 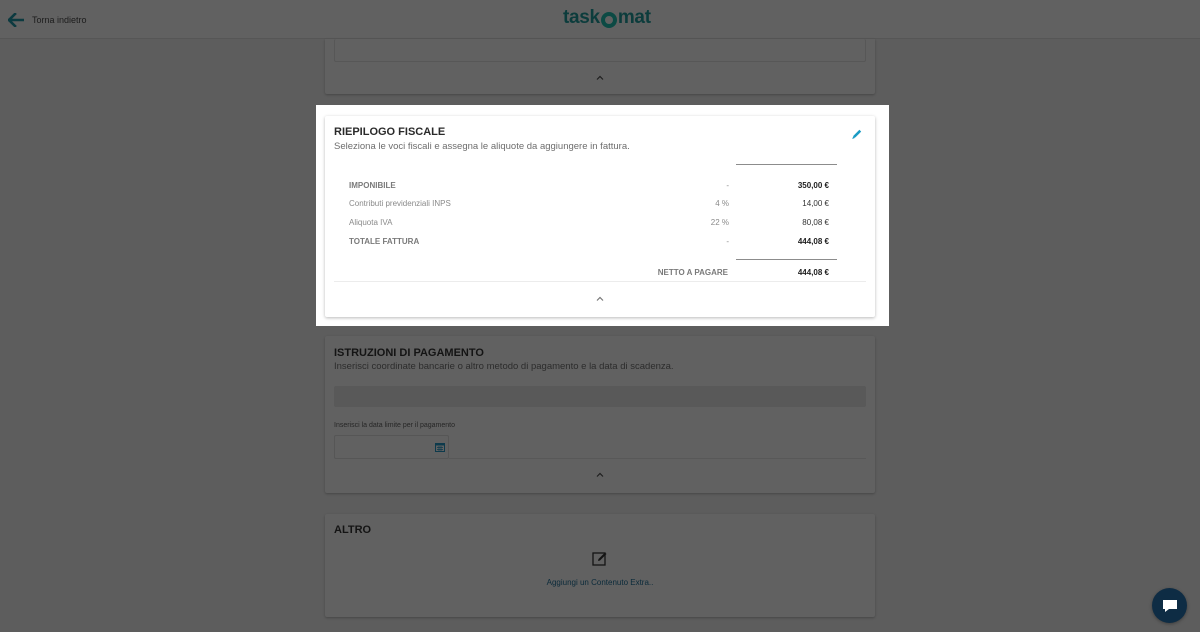 What do you see at coordinates (600, 559) in the screenshot?
I see `edit-document-icon` at bounding box center [600, 559].